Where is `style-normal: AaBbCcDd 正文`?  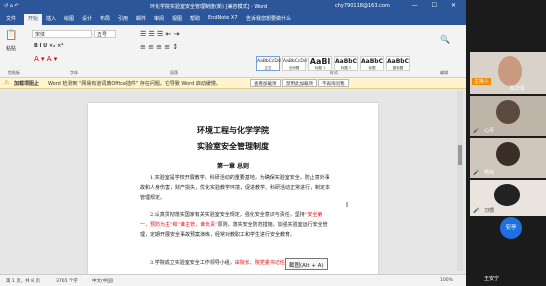 style-normal: AaBbCcDd 正文 is located at coordinates (268, 63).